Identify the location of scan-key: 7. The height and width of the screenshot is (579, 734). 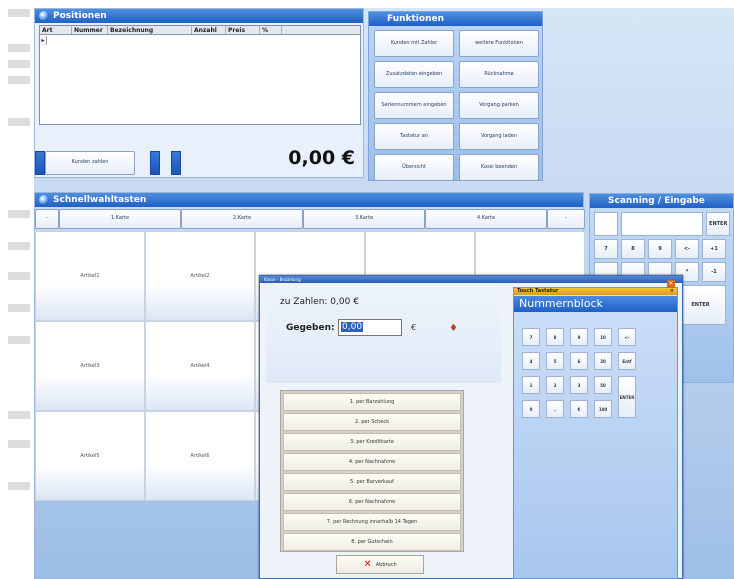
(606, 249).